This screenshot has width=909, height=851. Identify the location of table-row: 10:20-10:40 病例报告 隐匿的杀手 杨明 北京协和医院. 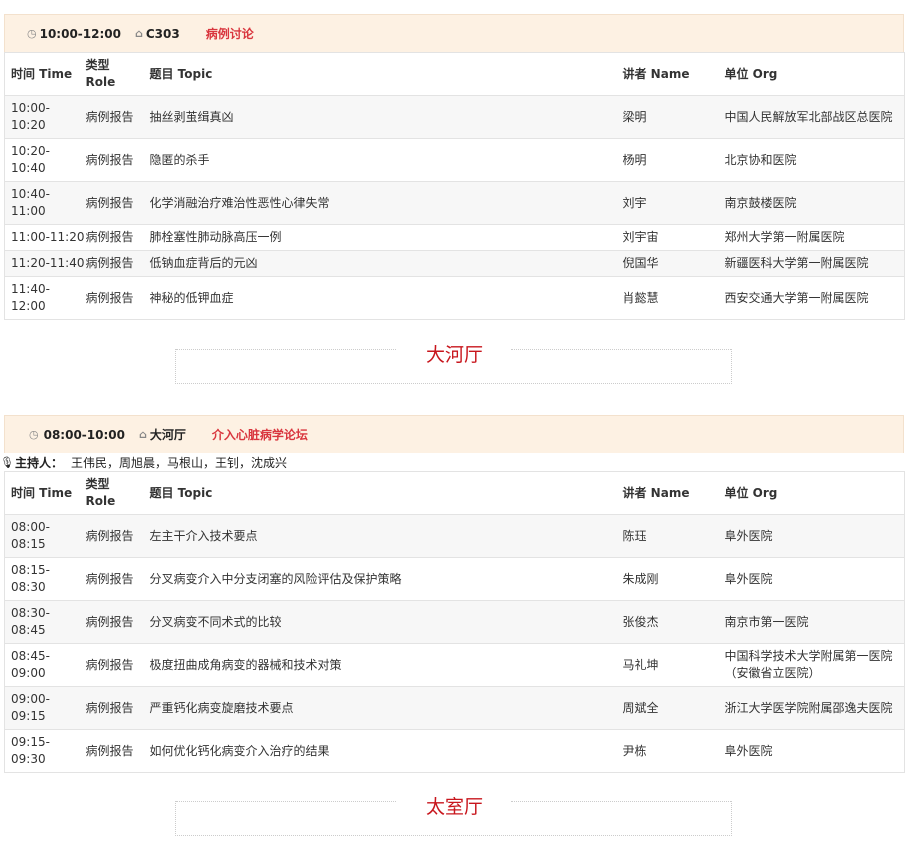
(454, 160).